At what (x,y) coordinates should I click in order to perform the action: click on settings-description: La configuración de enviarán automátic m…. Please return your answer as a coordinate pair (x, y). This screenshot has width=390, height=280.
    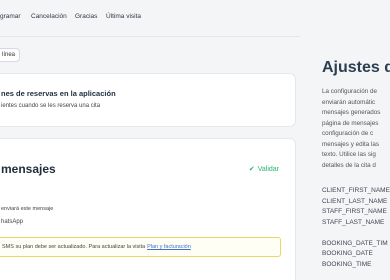
    Looking at the image, I should click on (356, 129).